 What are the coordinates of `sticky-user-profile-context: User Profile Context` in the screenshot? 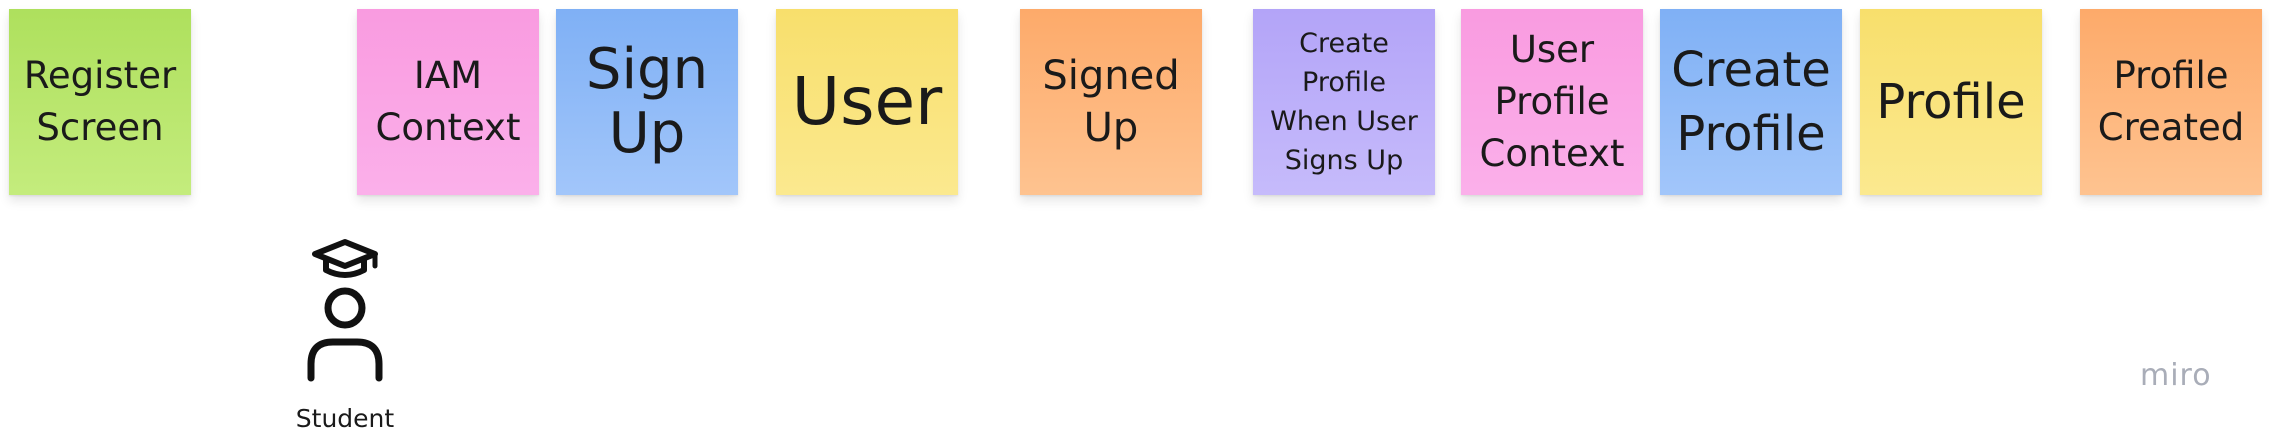 It's located at (1552, 102).